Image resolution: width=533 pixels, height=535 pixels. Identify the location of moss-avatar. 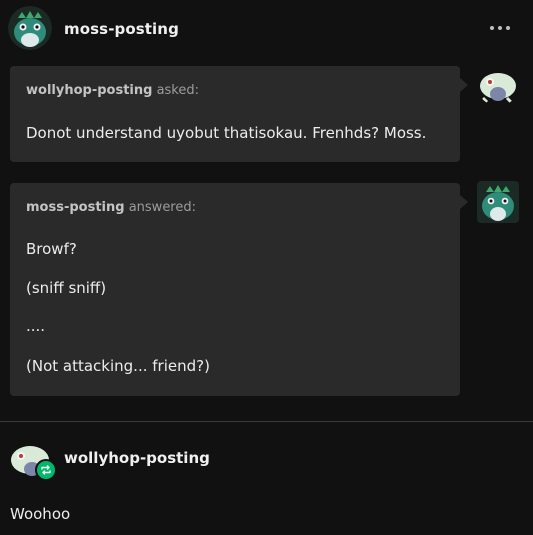
(30, 28).